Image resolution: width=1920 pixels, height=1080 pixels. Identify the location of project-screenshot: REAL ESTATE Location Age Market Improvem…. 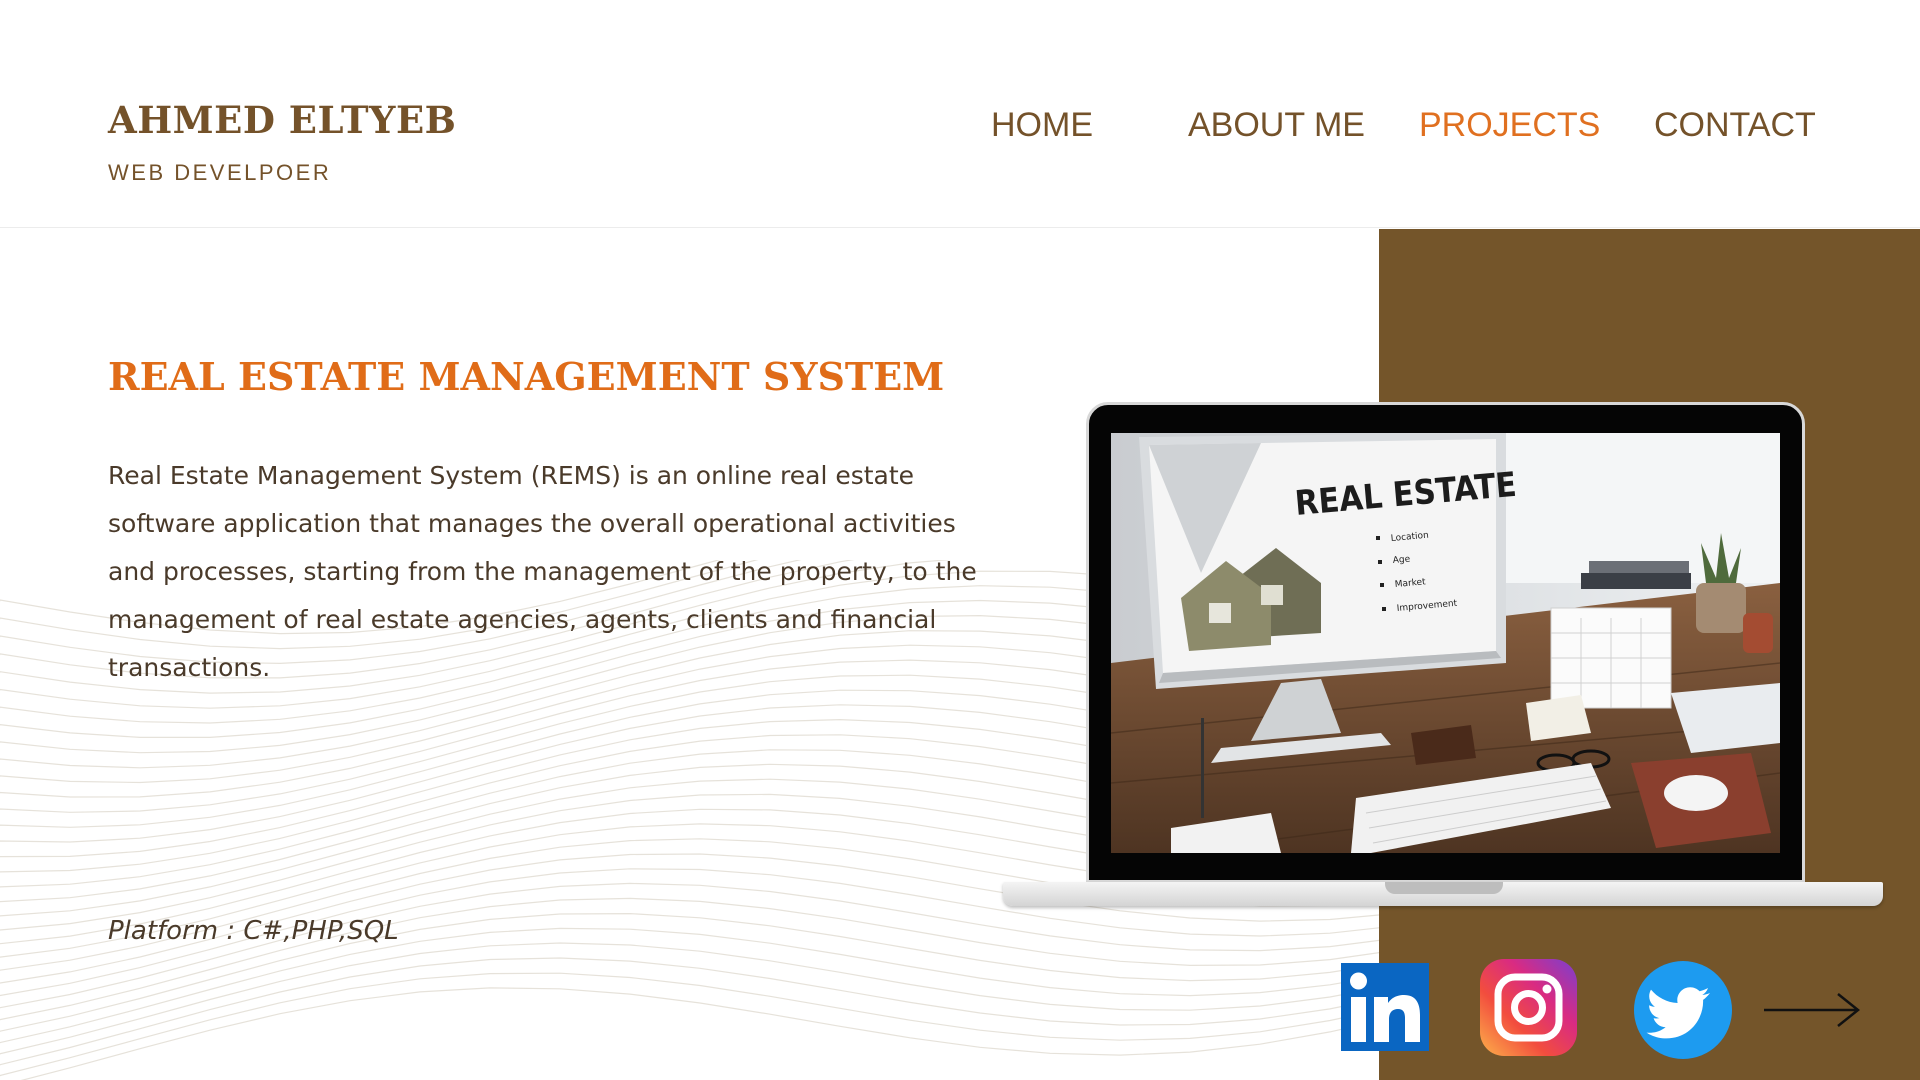
(1445, 643).